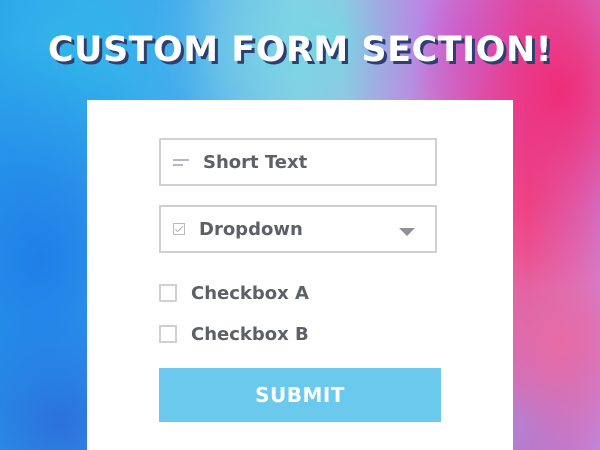 The height and width of the screenshot is (450, 600). I want to click on page-title: CUSTOM FORM SECTION!, so click(300, 50).